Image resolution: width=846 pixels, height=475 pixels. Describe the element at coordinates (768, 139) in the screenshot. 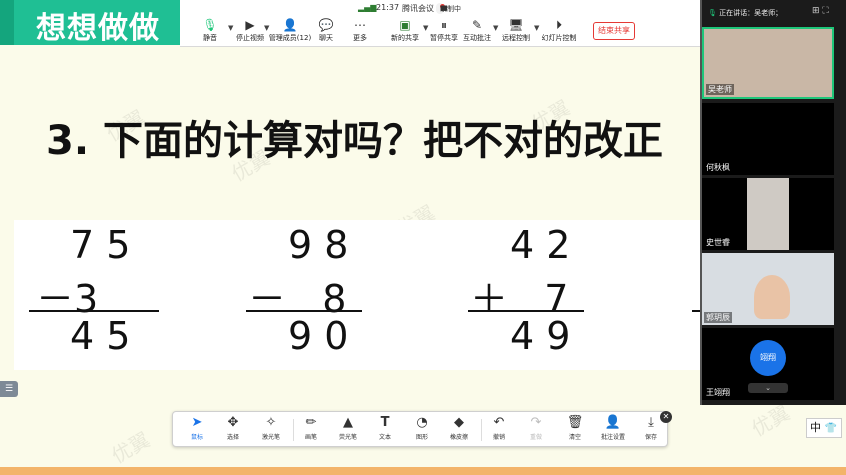

I see `video-tile: 何秋枫` at that location.